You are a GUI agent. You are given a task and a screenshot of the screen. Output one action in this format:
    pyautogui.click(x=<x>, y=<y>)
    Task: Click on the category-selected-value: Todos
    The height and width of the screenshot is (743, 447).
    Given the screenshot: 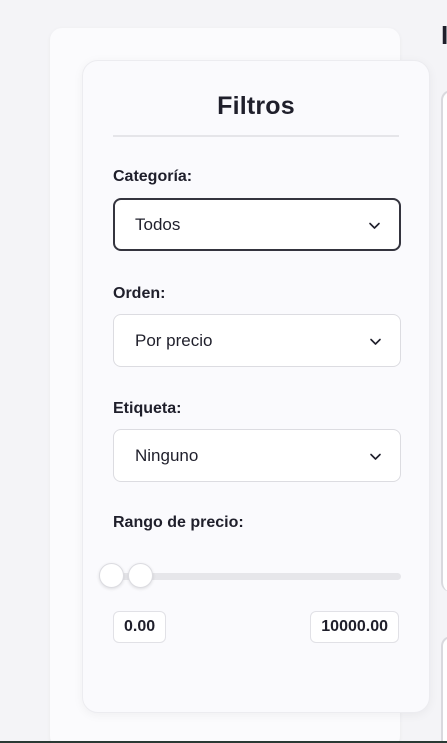 What is the action you would take?
    pyautogui.click(x=158, y=224)
    